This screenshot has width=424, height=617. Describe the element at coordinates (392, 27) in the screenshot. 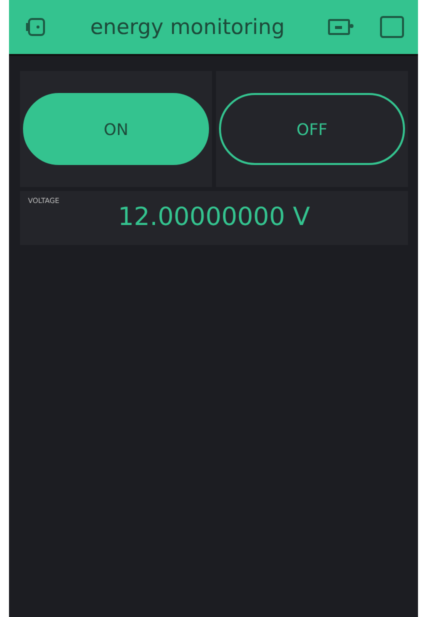

I see `square-icon` at that location.